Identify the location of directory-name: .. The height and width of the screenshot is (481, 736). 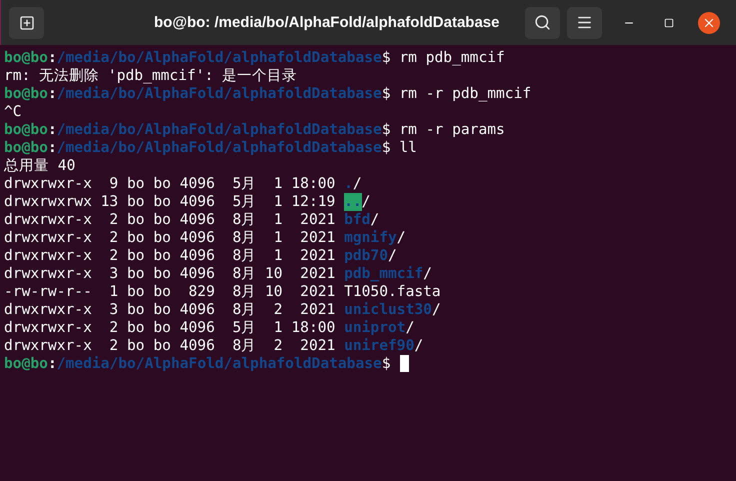
(348, 184).